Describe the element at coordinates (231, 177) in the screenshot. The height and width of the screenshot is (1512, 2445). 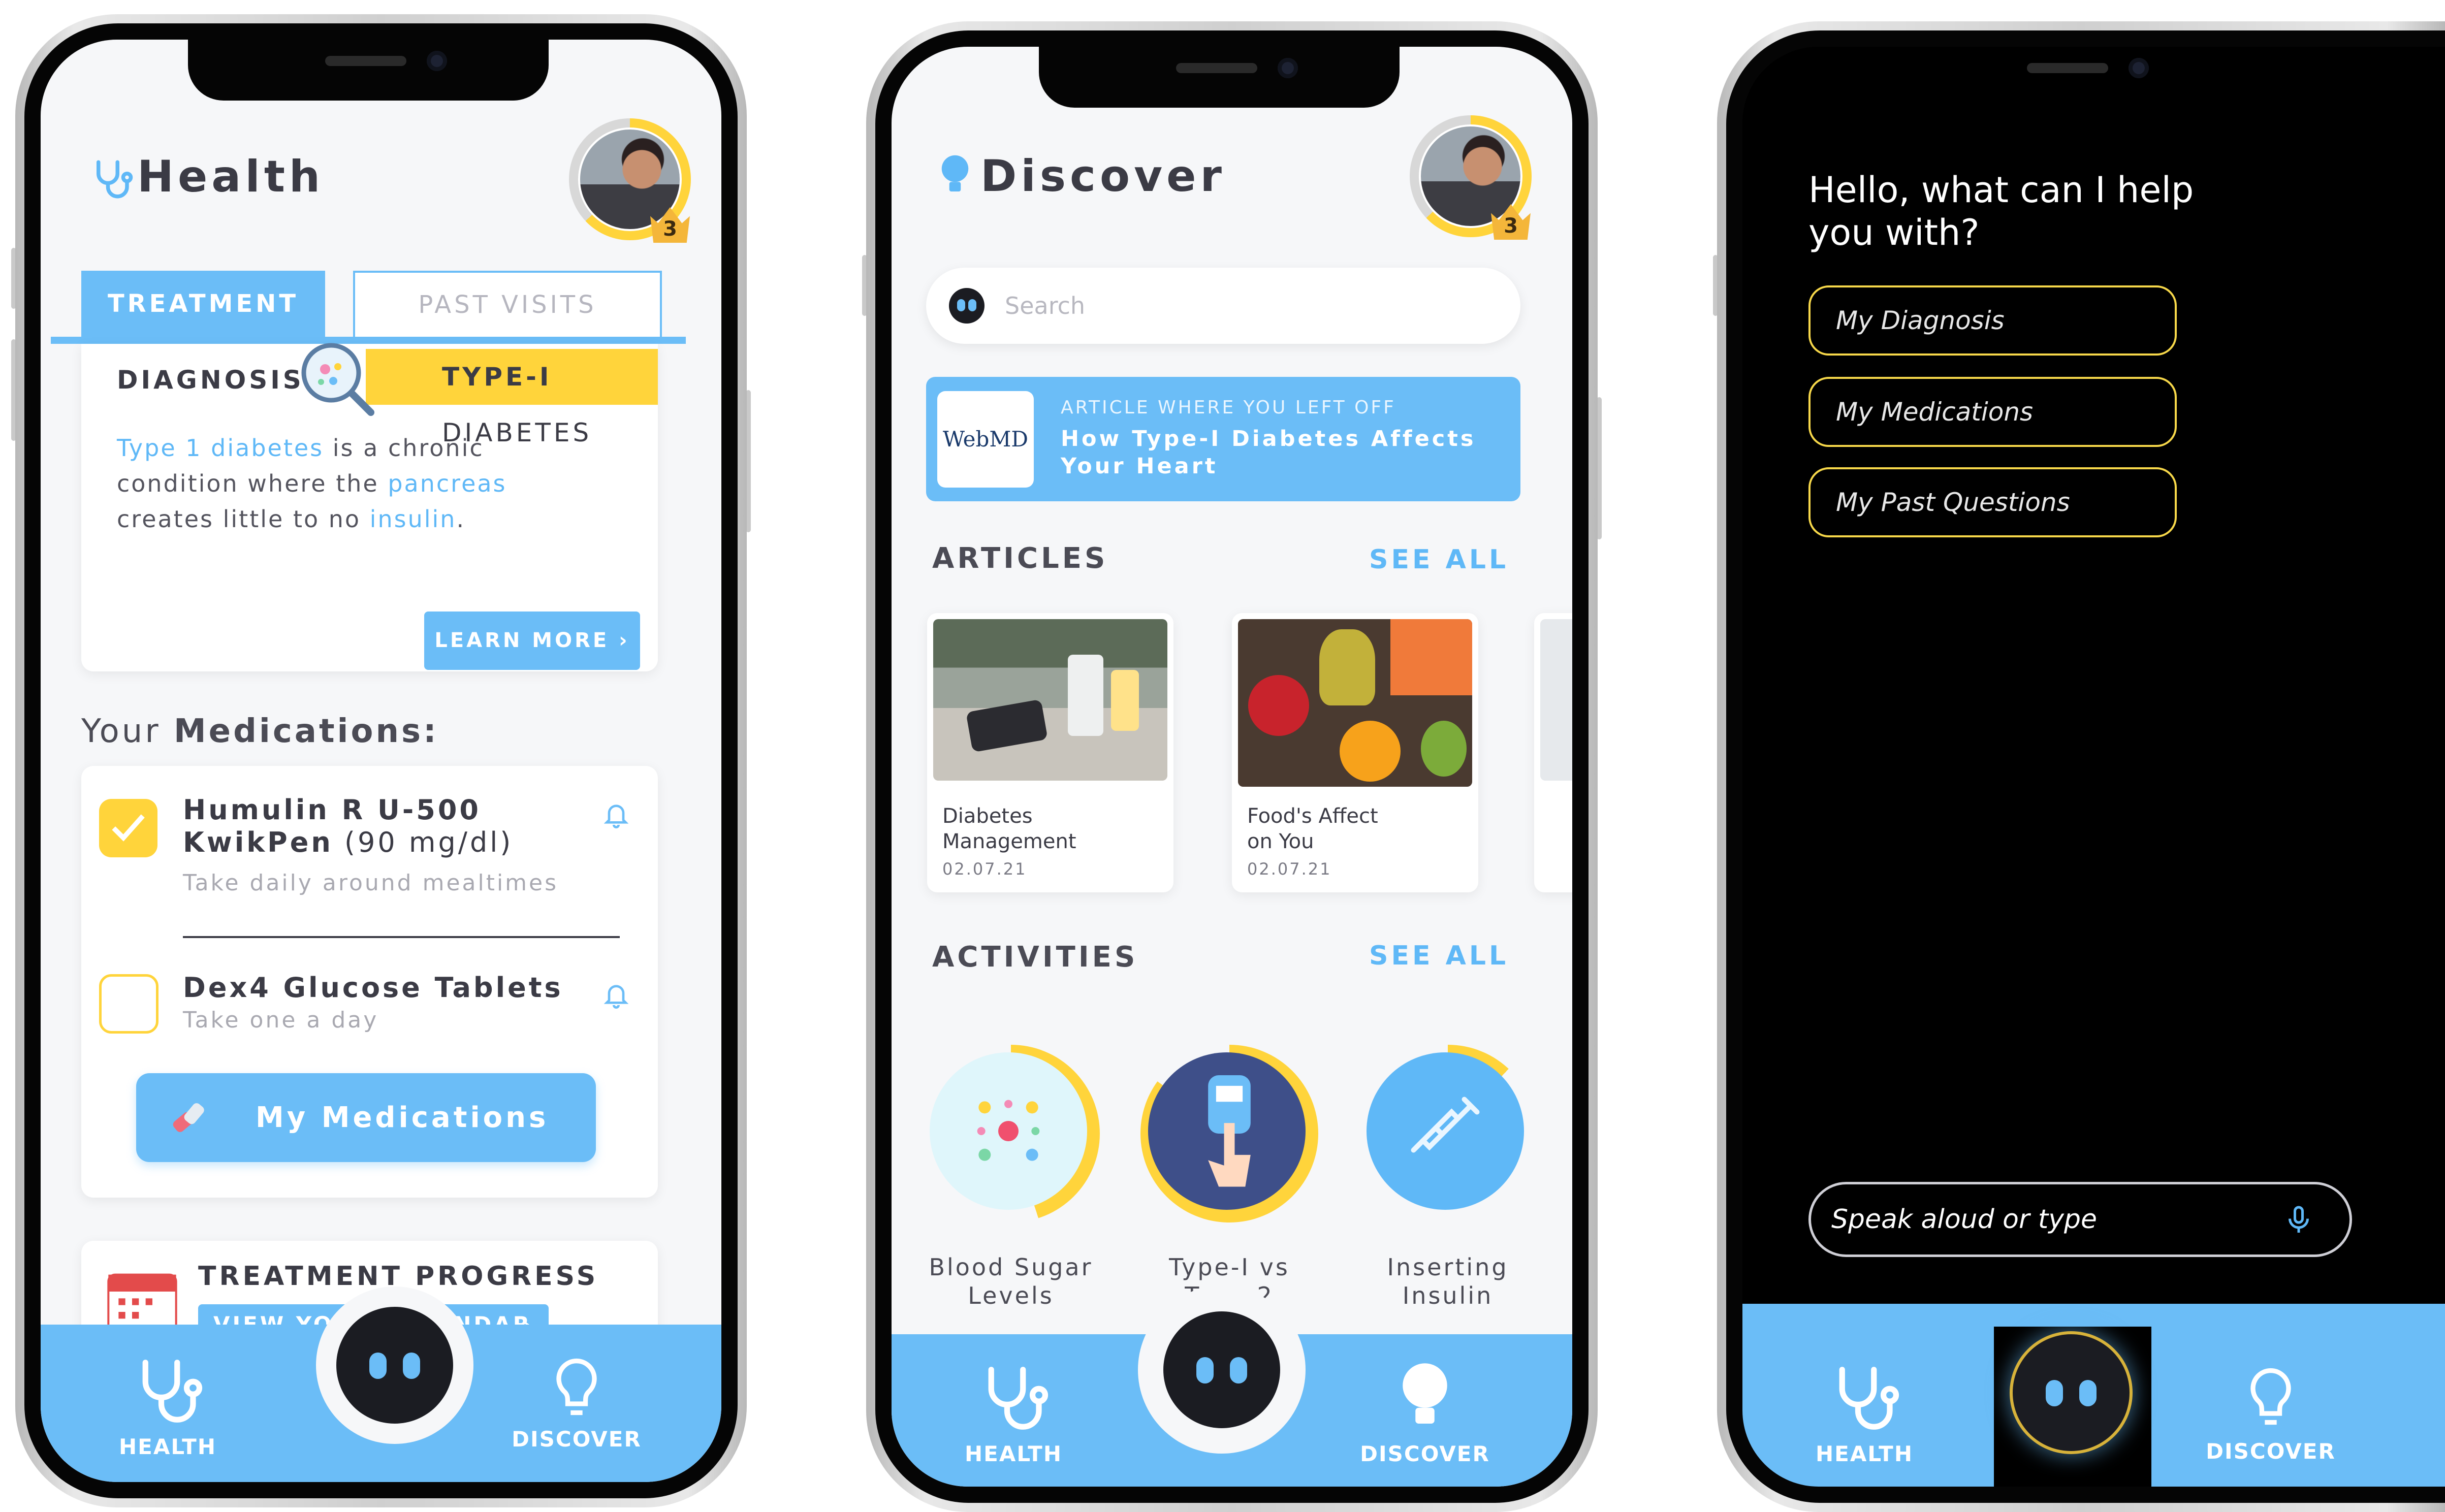
I see `page-title: Health` at that location.